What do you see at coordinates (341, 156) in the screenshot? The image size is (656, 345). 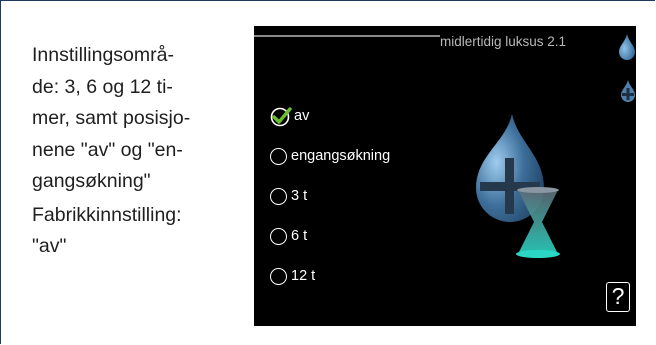 I see `option-label: engangsøkning` at bounding box center [341, 156].